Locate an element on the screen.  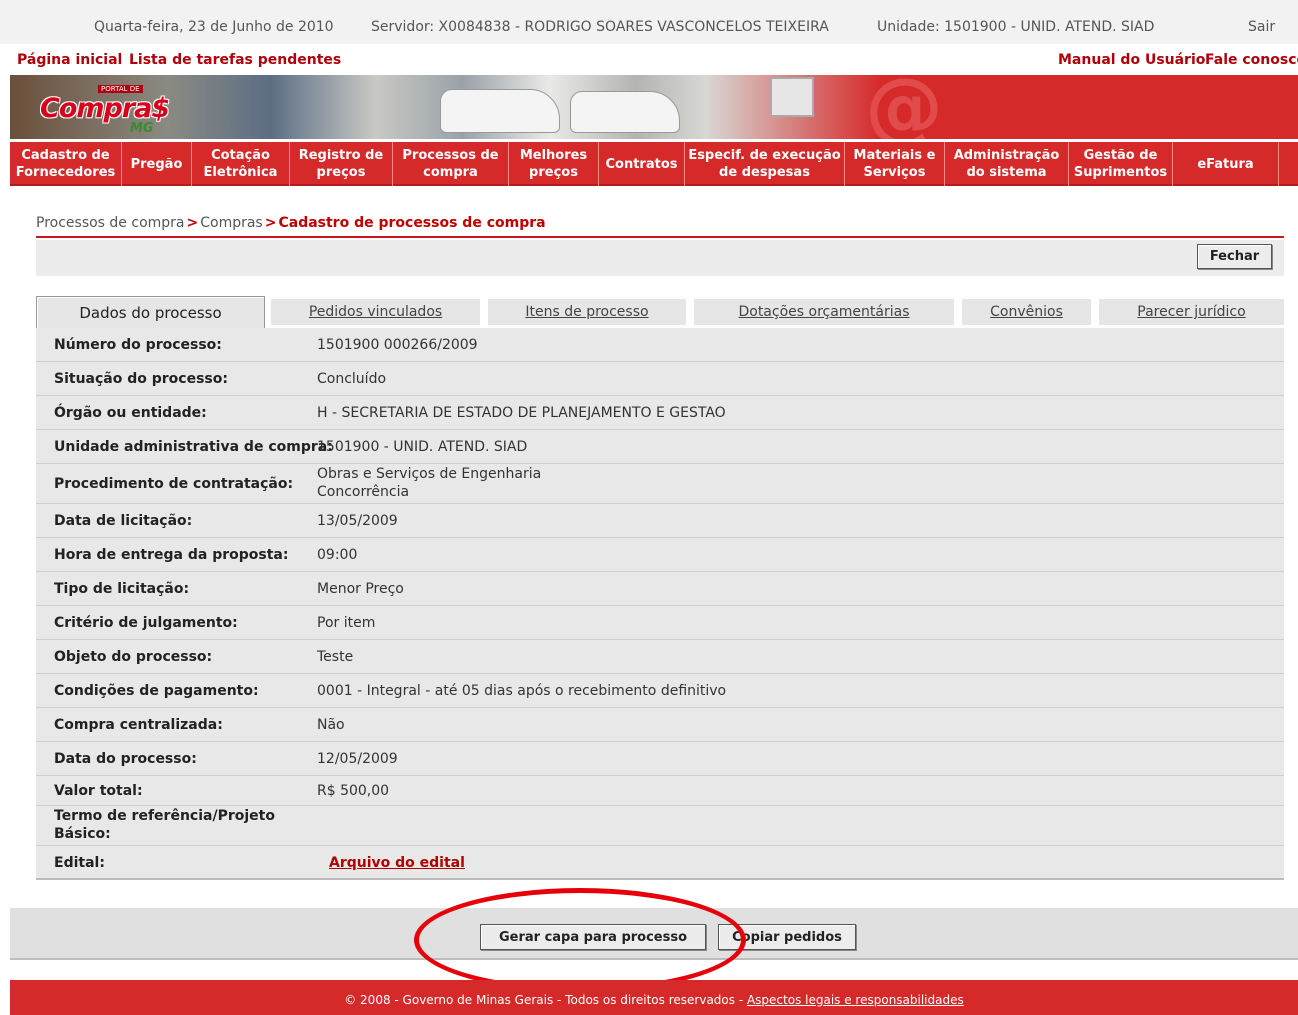
field-value: Por item is located at coordinates (346, 623).